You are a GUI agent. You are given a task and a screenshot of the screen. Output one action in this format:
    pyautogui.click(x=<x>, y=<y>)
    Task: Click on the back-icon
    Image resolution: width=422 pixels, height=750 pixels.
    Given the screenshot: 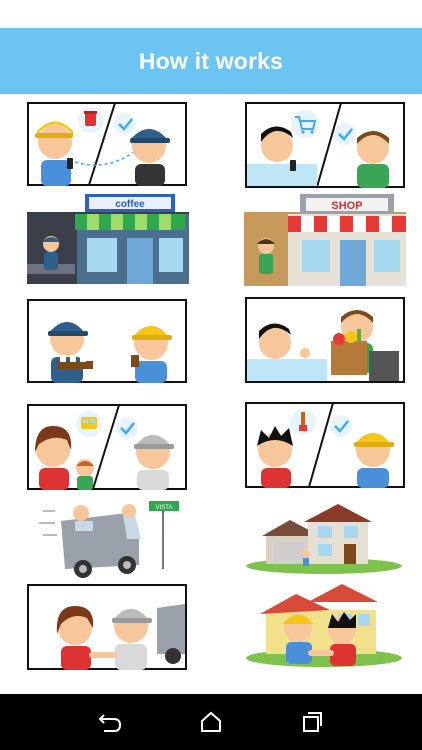 What is the action you would take?
    pyautogui.click(x=110, y=723)
    